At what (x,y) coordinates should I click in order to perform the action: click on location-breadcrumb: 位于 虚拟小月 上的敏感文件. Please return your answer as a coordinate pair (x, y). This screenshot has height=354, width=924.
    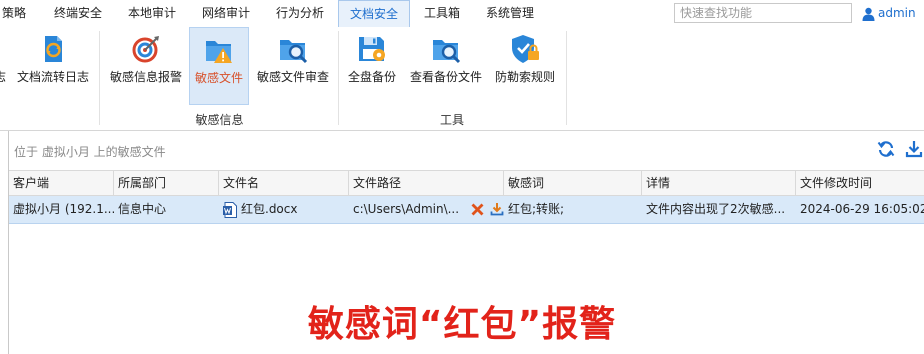
    Looking at the image, I should click on (90, 152).